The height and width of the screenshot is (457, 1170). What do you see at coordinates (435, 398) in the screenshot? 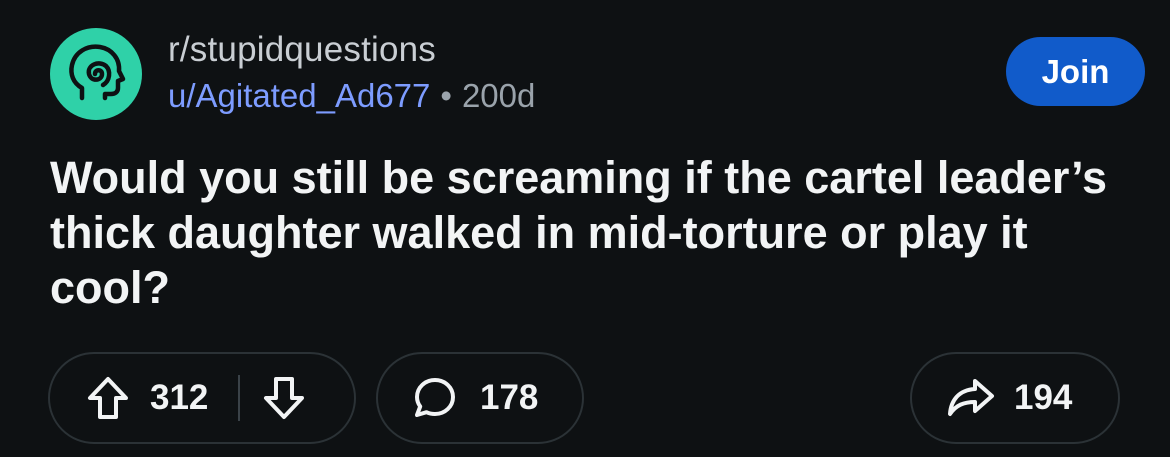
I see `comment-bubble-icon` at bounding box center [435, 398].